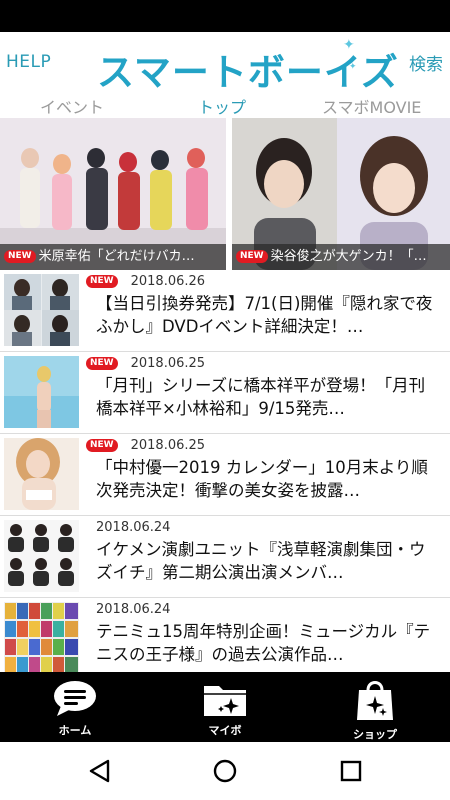  I want to click on tab-events: イベント, so click(72, 106).